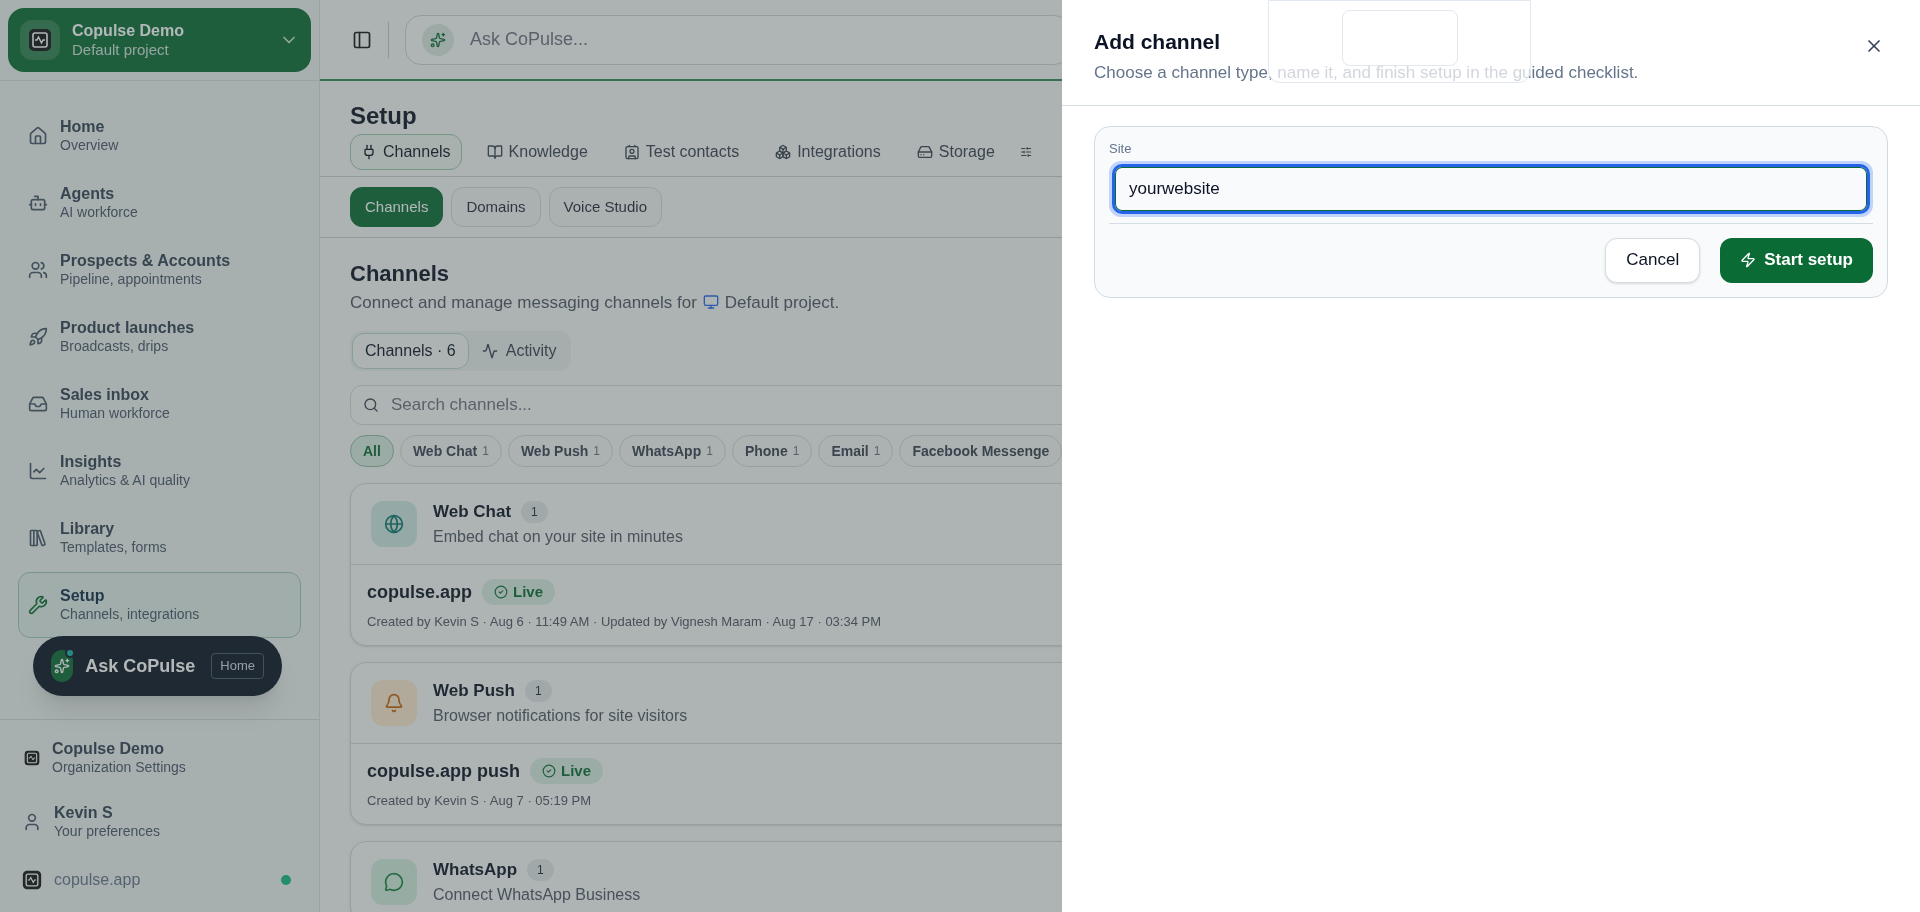  I want to click on org-name: Copulse Demo, so click(108, 749).